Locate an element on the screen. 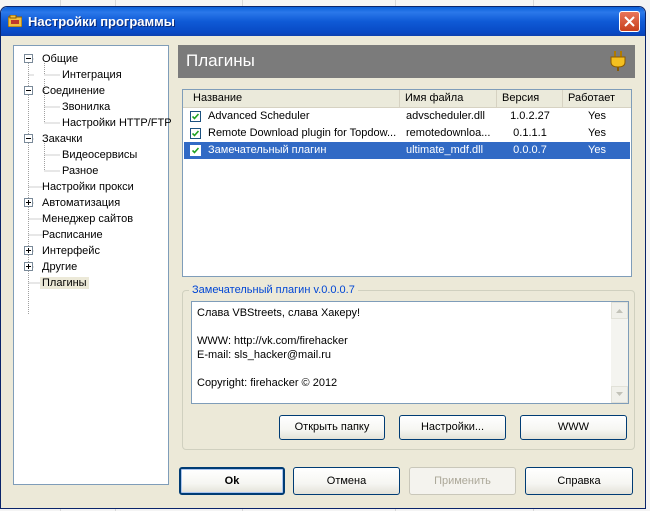 This screenshot has width=650, height=511. tree-item-downloads: Закачки is located at coordinates (62, 139).